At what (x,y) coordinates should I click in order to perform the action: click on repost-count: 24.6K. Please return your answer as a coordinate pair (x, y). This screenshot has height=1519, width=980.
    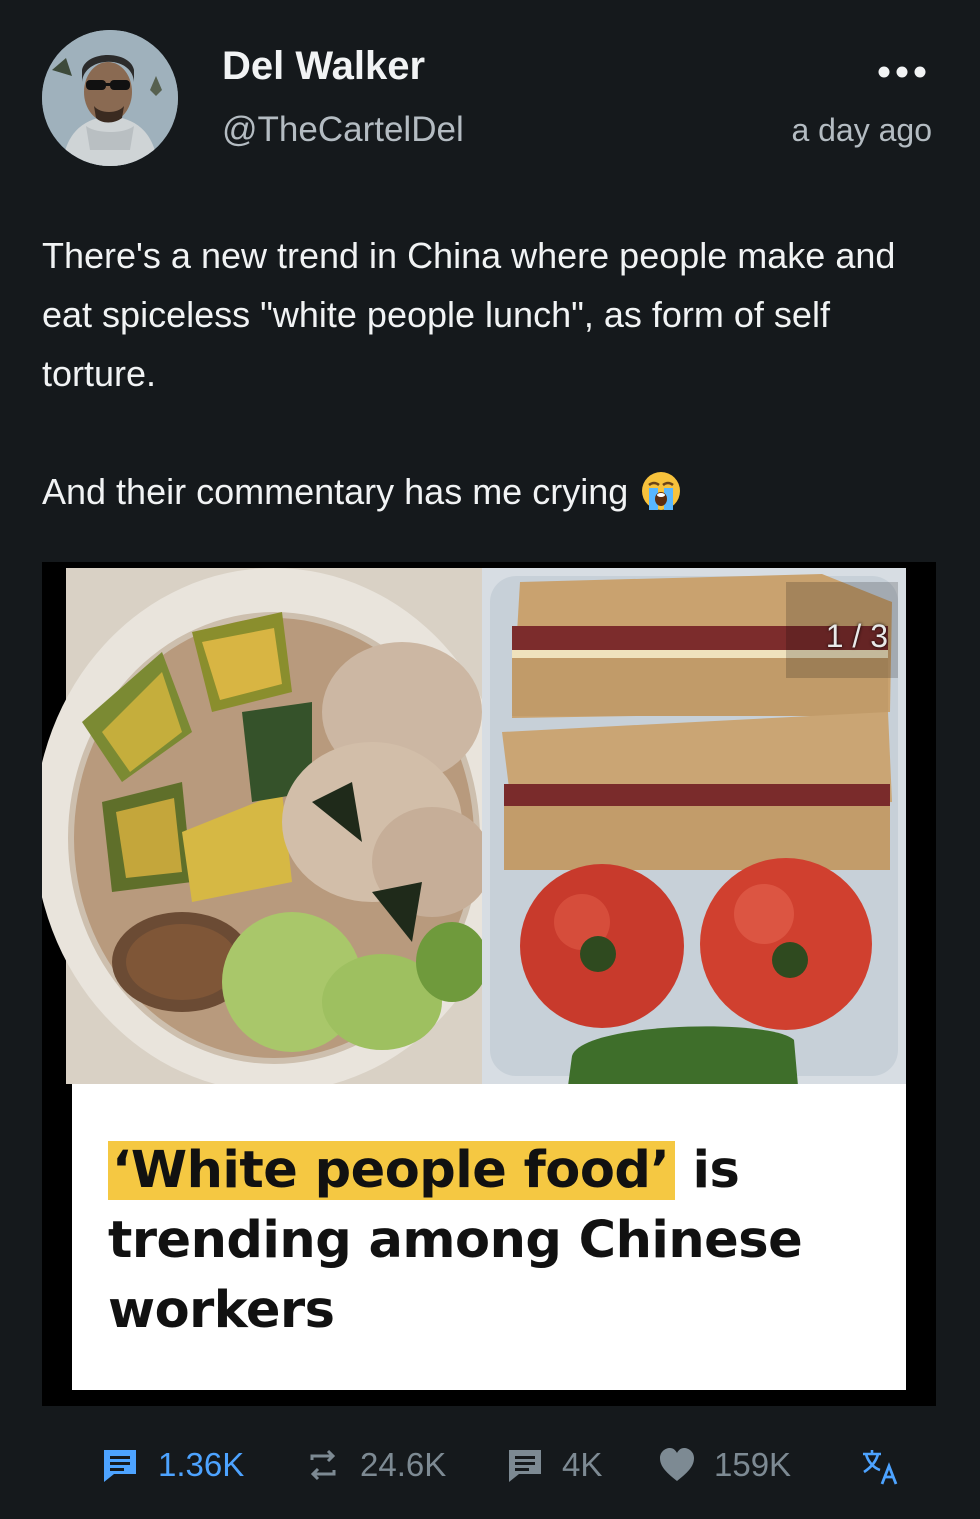
    Looking at the image, I should click on (403, 1464).